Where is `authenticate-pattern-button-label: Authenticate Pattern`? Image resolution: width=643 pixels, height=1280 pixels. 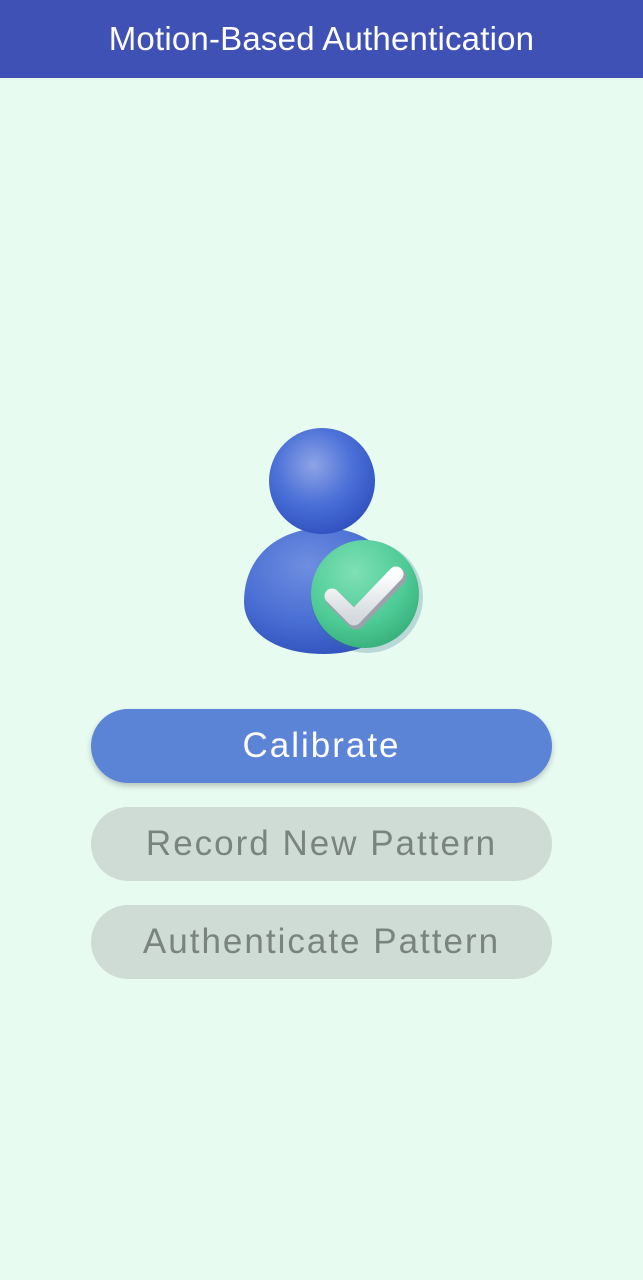 authenticate-pattern-button-label: Authenticate Pattern is located at coordinates (321, 941).